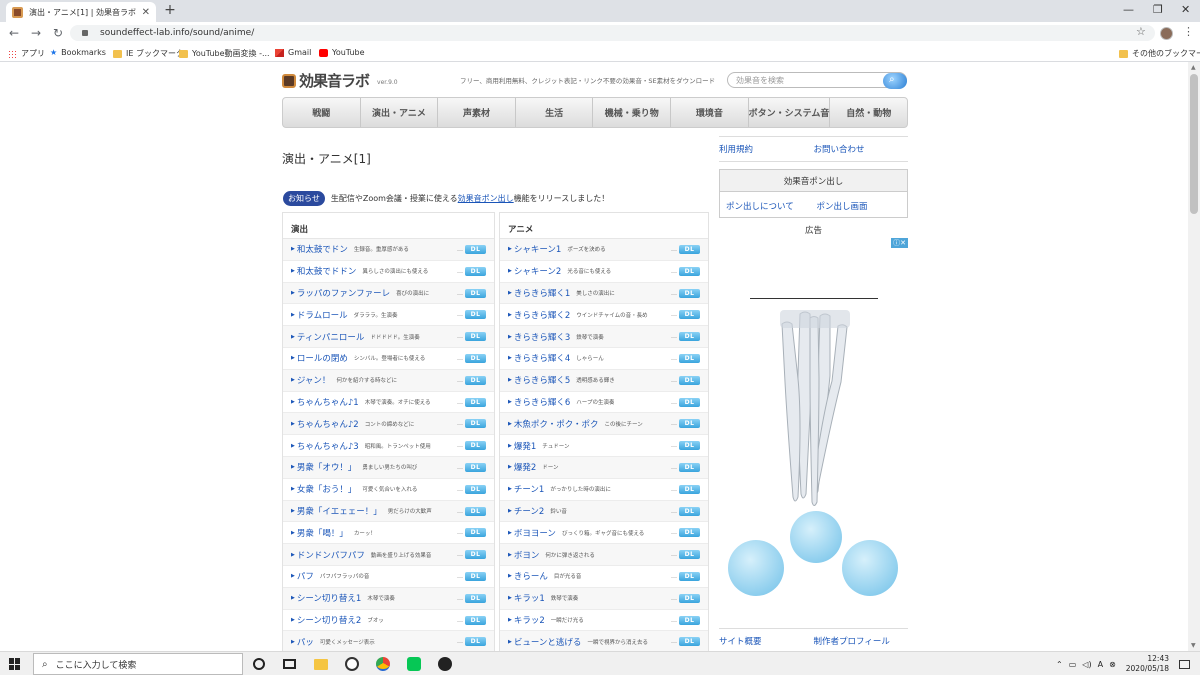  What do you see at coordinates (343, 293) in the screenshot?
I see `sound-link: ラッパのファンファーレ` at bounding box center [343, 293].